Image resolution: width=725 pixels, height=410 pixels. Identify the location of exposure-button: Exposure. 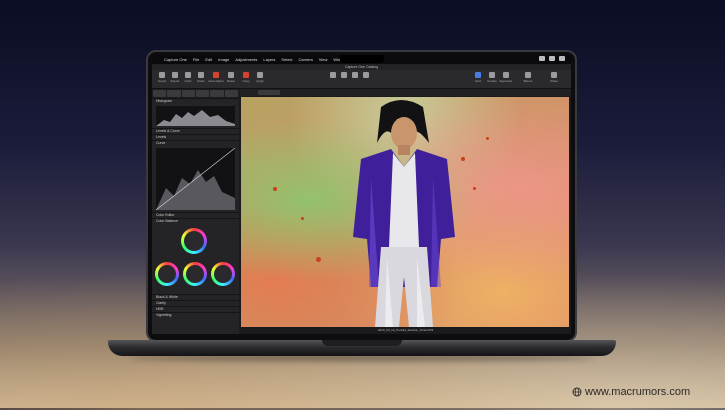
(506, 77).